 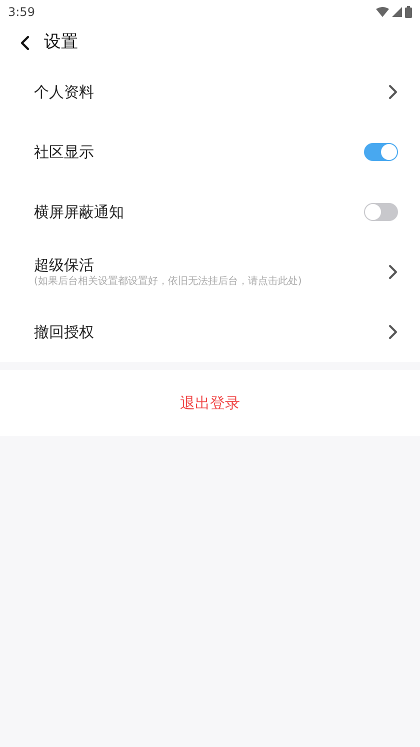 I want to click on settings-row: 撤回授权, so click(x=210, y=332).